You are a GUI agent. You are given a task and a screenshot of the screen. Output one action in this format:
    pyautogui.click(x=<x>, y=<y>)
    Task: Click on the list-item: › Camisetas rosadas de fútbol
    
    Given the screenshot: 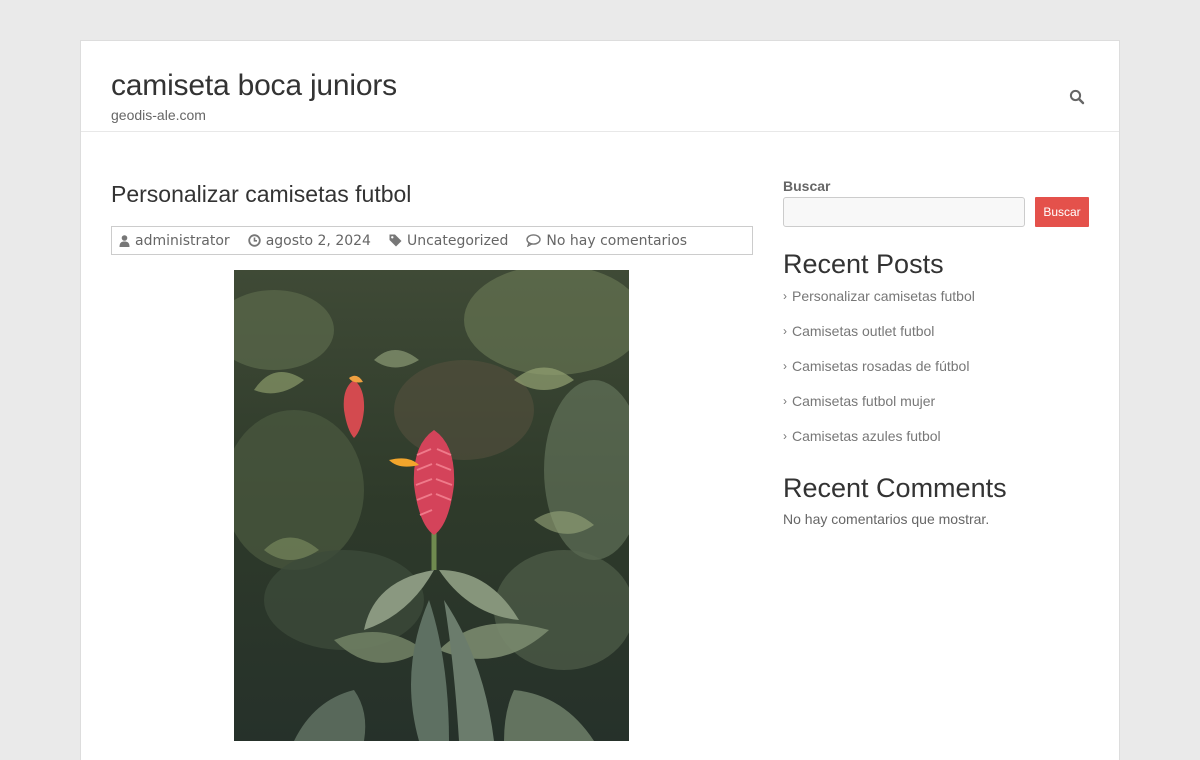 What is the action you would take?
    pyautogui.click(x=879, y=374)
    